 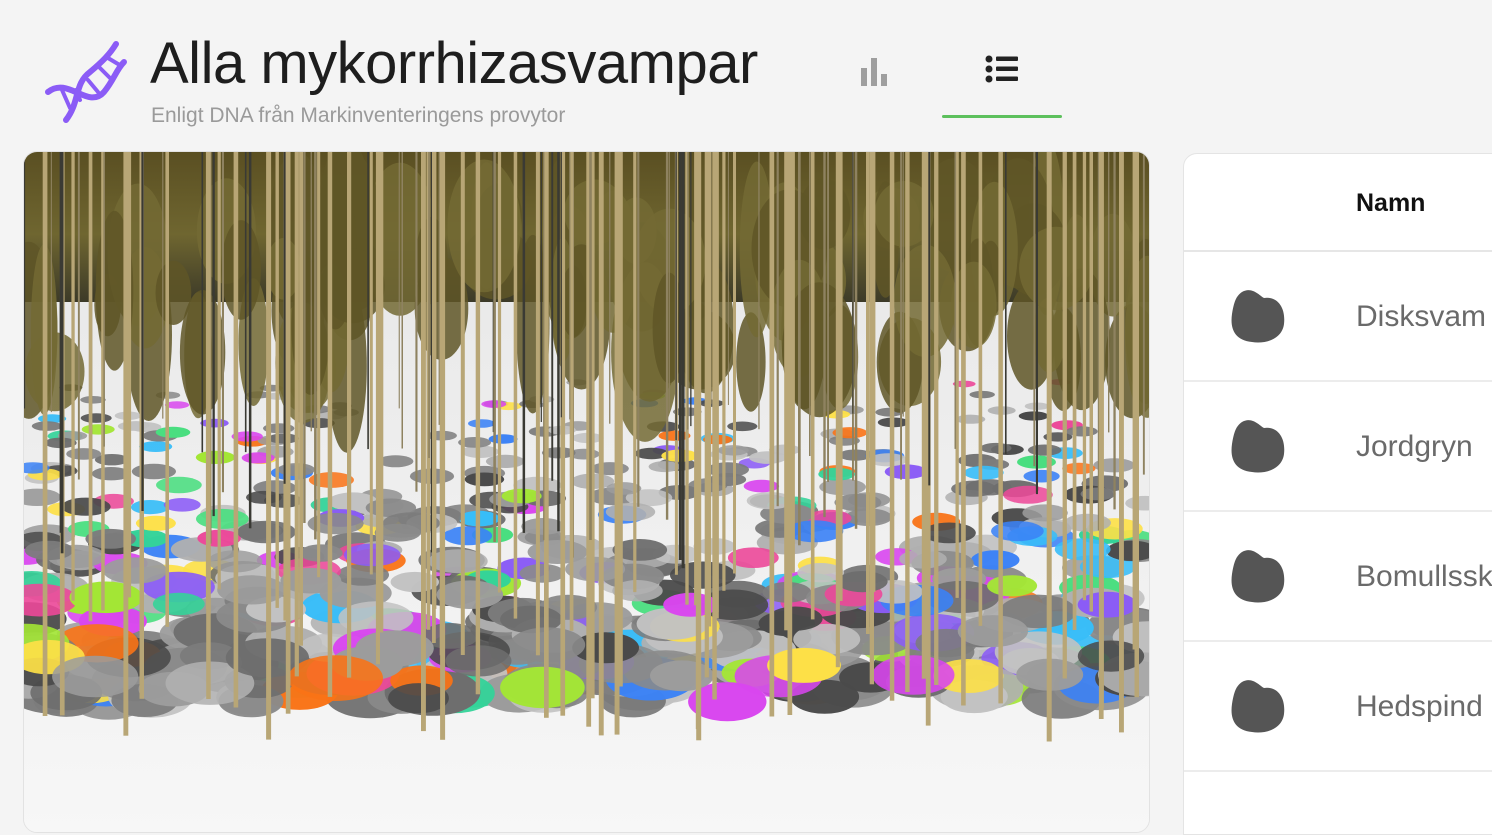 What do you see at coordinates (1002, 79) in the screenshot?
I see `tab-list-view` at bounding box center [1002, 79].